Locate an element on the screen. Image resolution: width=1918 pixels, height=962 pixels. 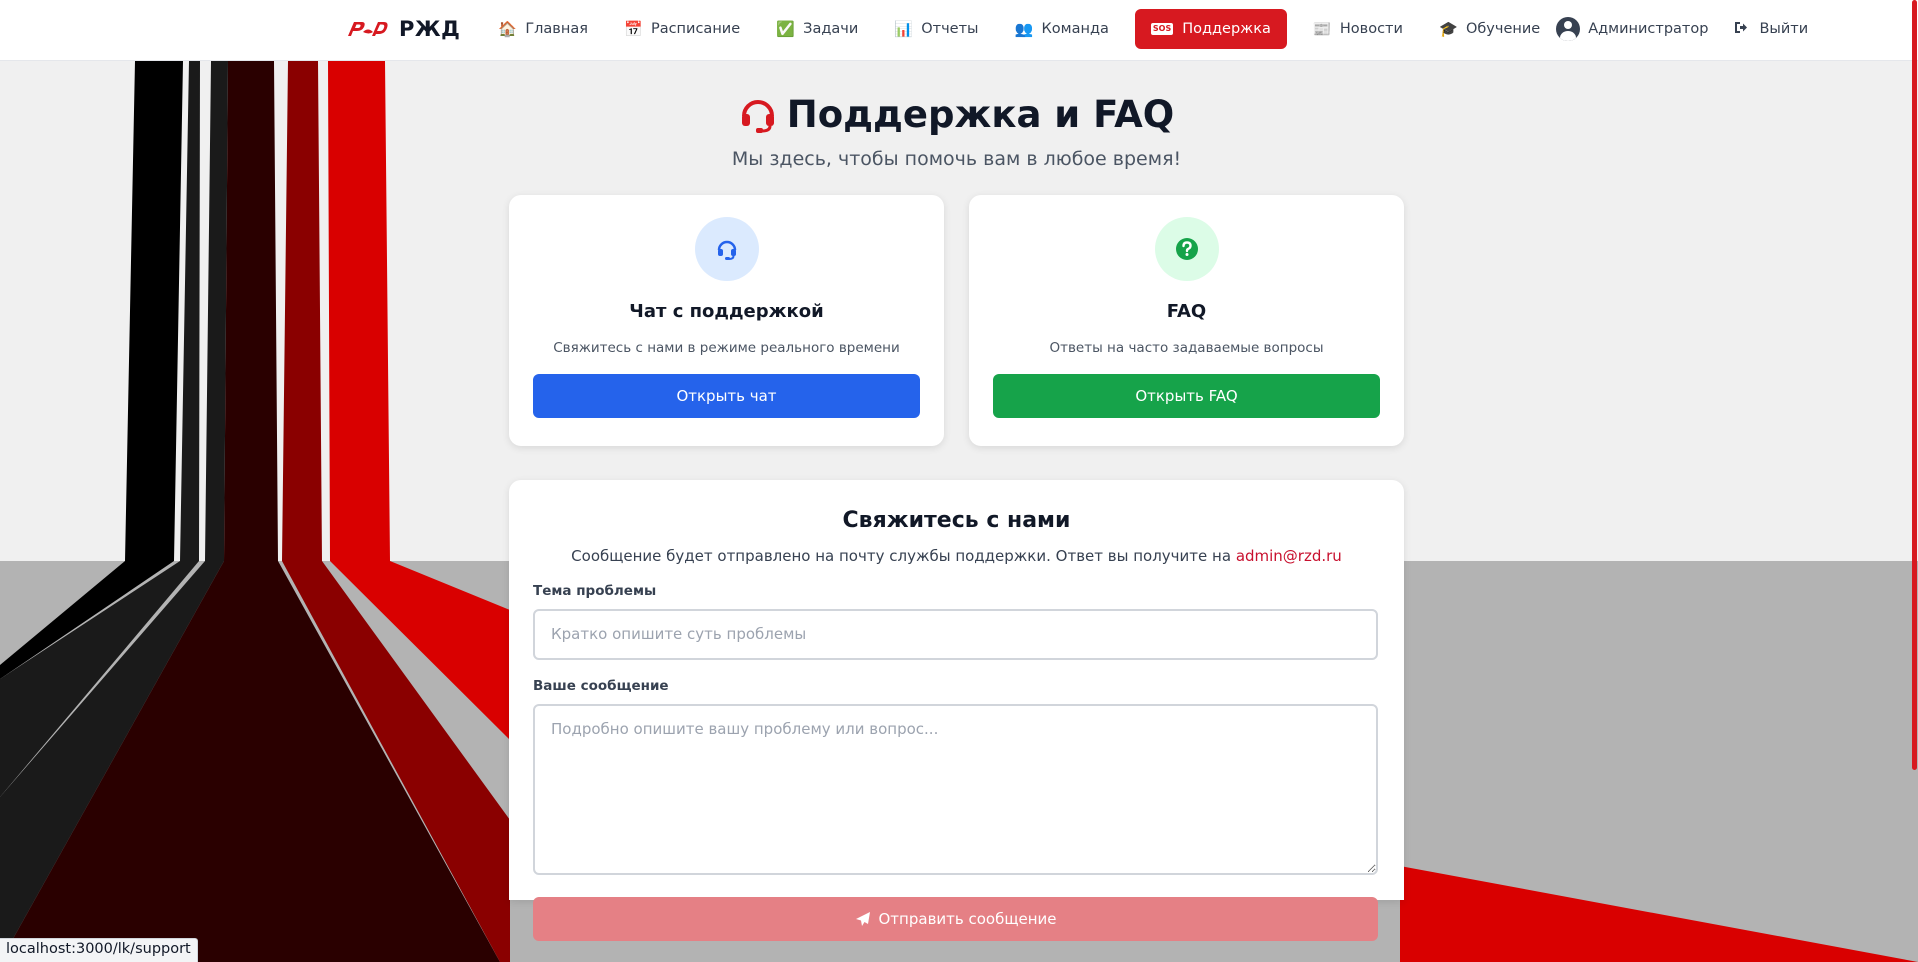
contact-form-title: Свяжитесь с нами is located at coordinates (956, 520).